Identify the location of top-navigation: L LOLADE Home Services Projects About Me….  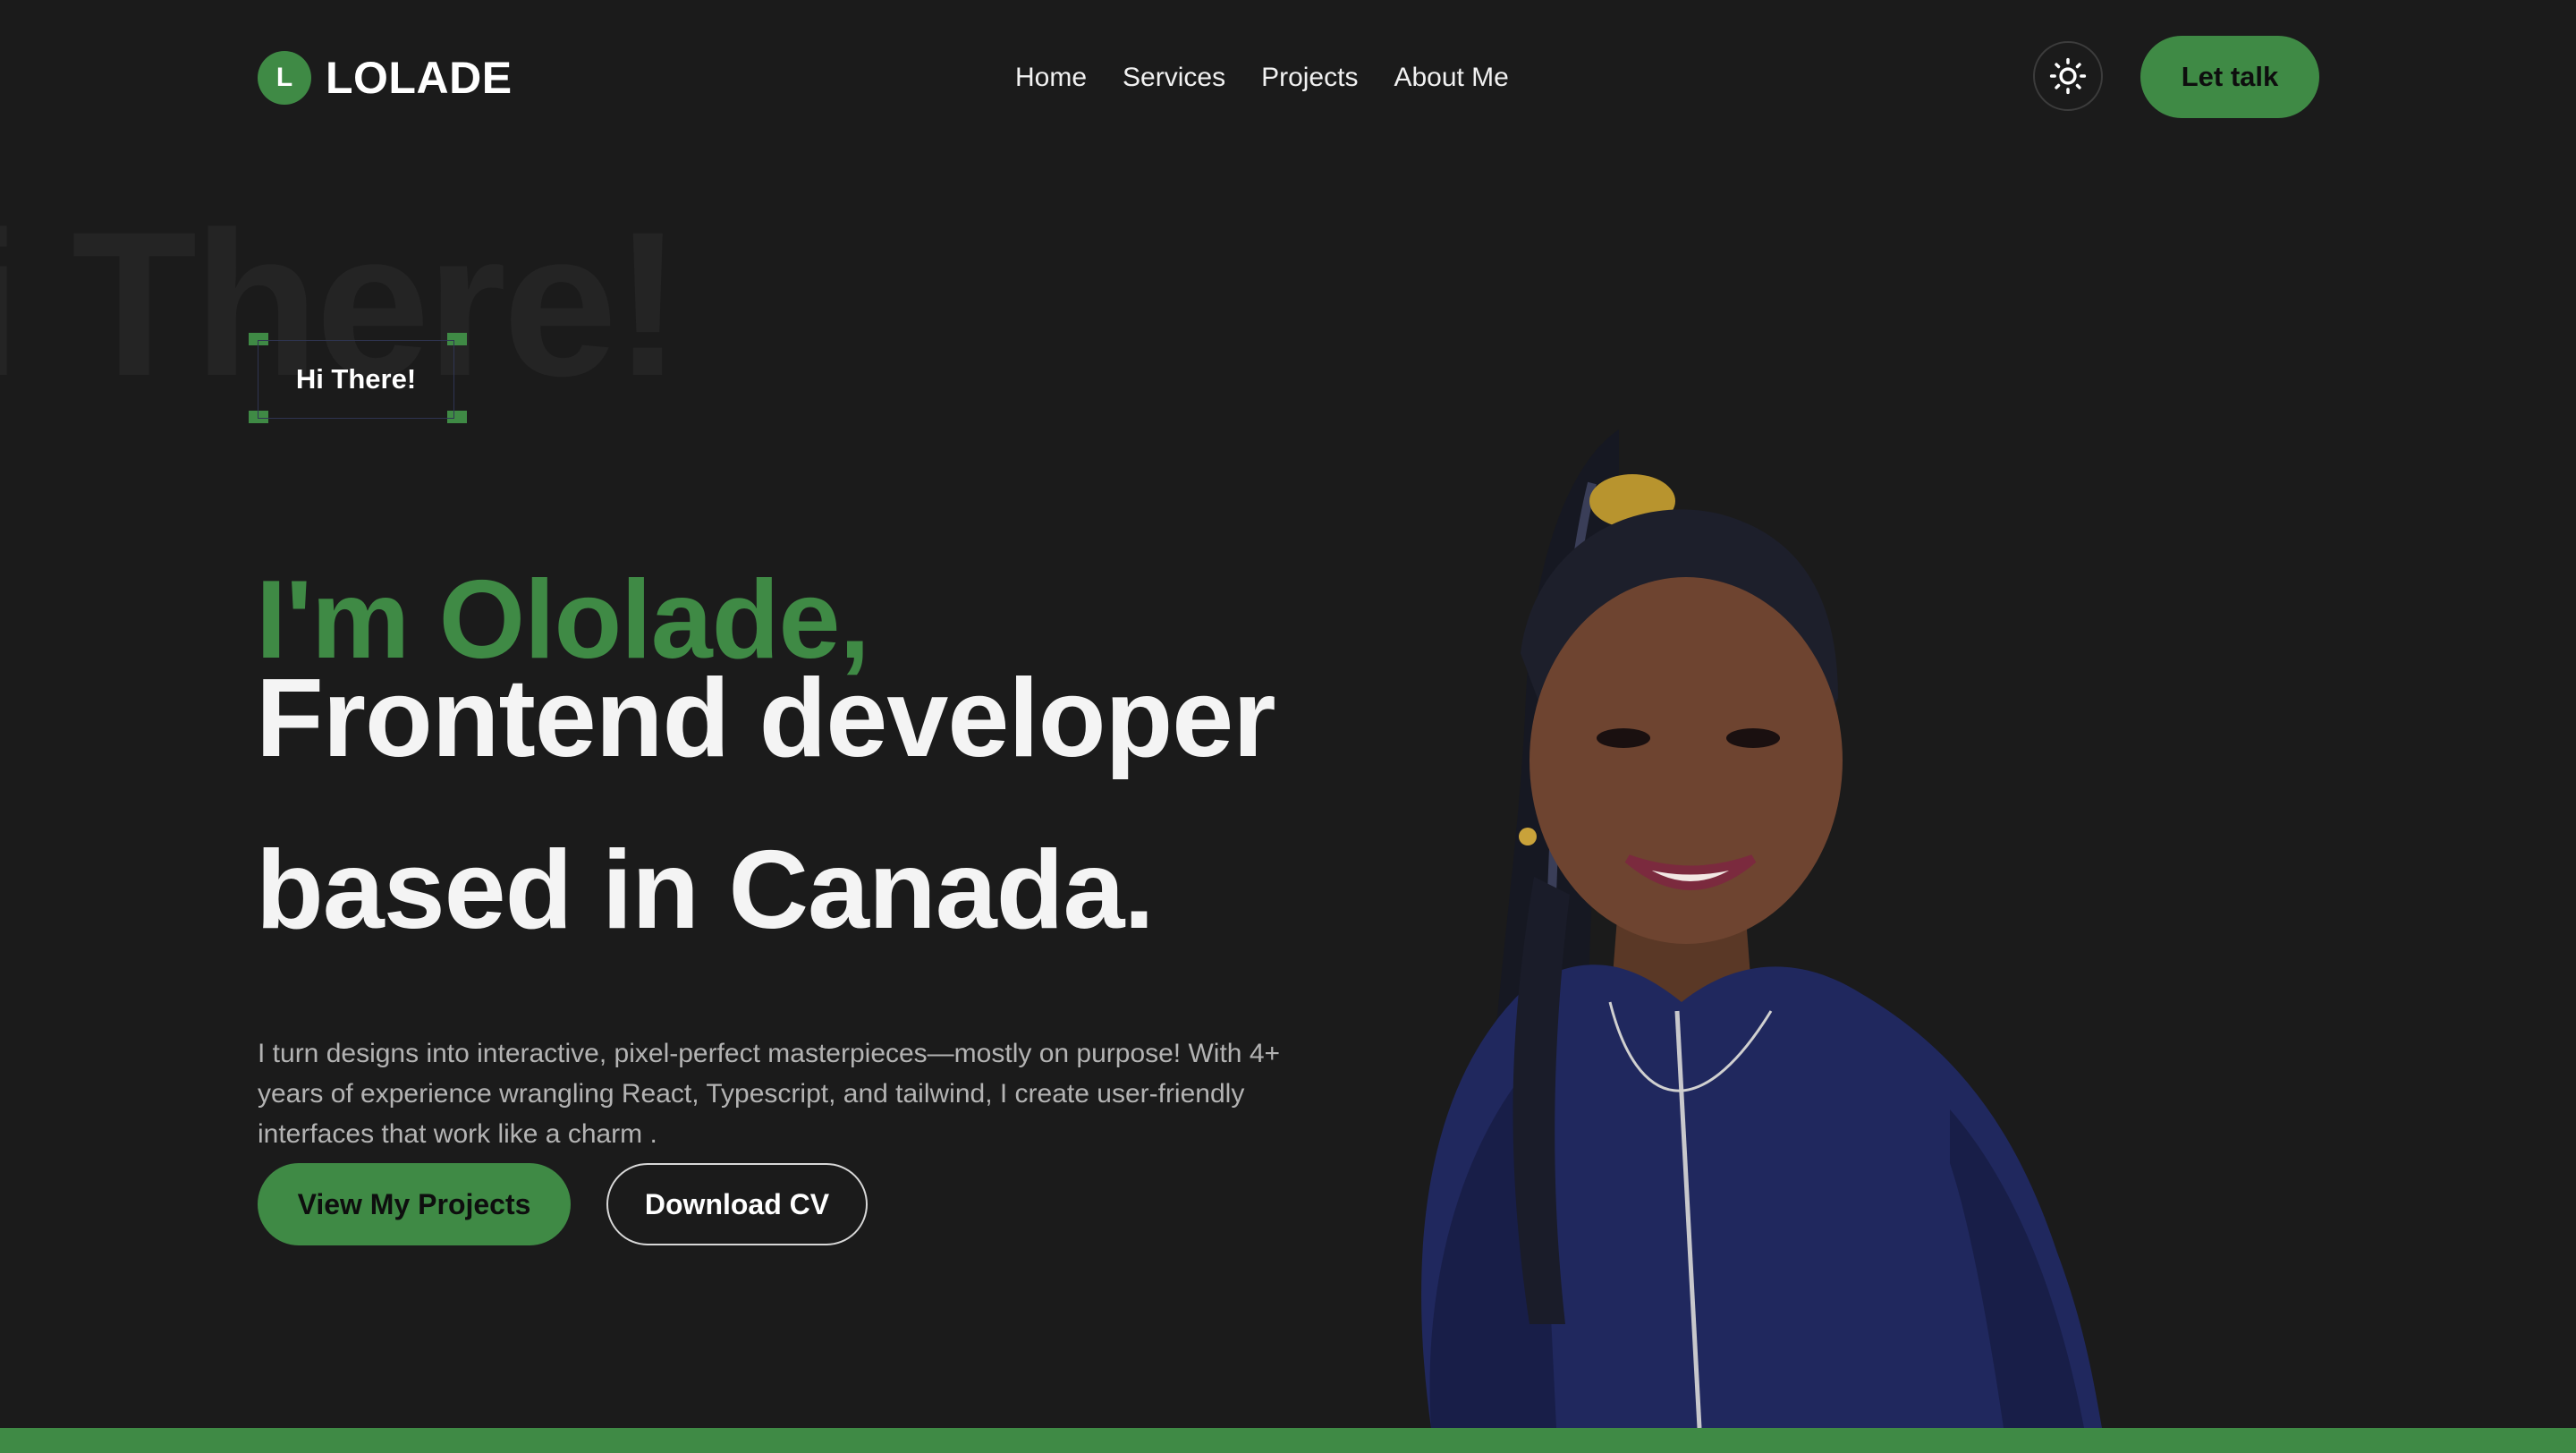
(1288, 78).